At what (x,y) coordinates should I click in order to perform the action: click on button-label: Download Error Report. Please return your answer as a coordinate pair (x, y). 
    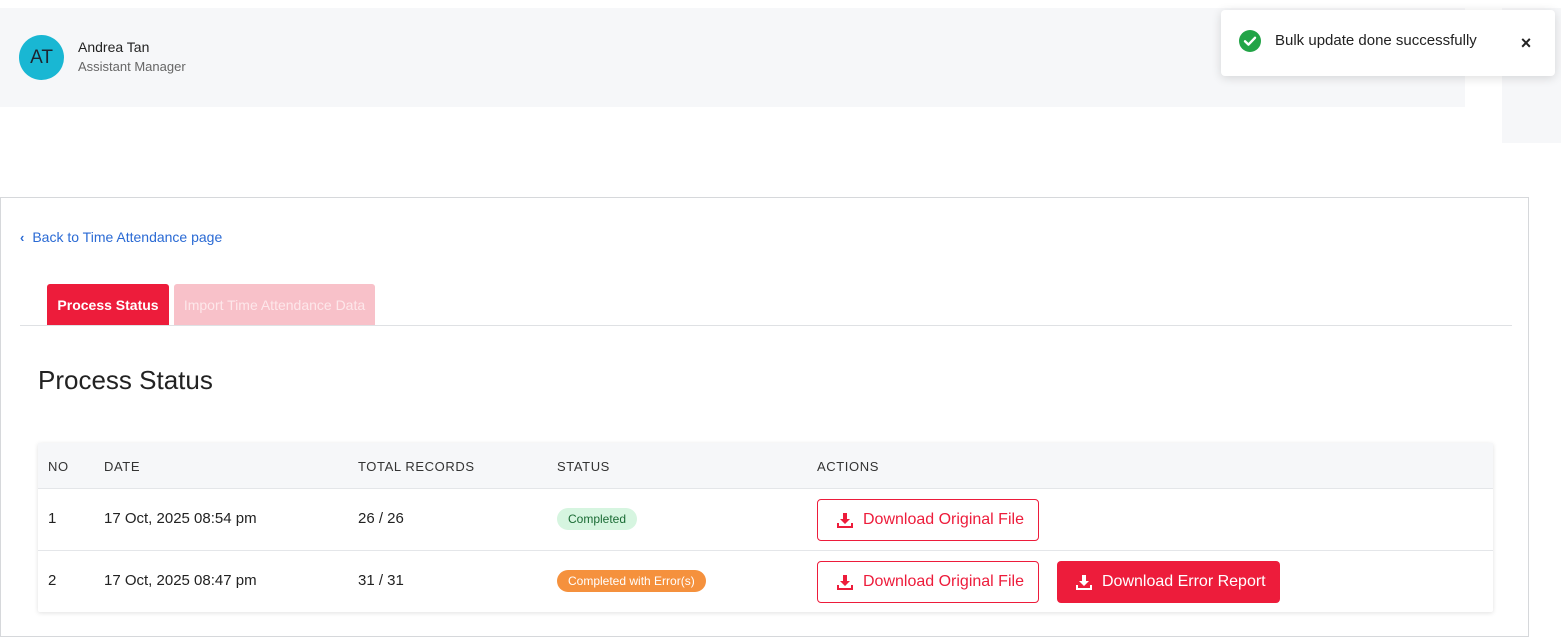
    Looking at the image, I should click on (1184, 581).